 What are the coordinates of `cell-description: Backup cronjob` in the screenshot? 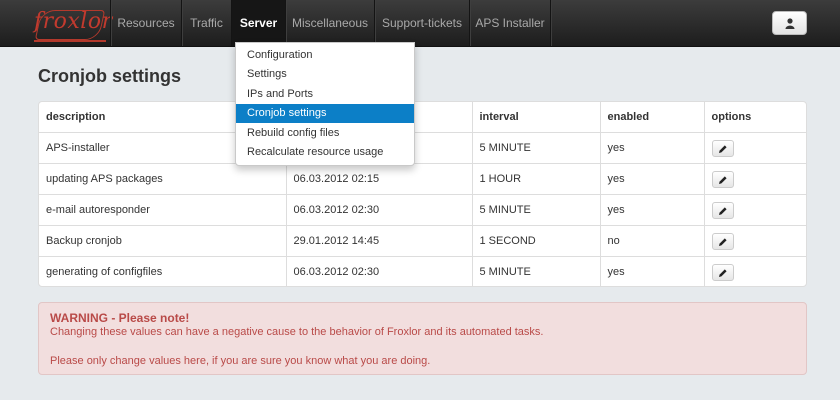 It's located at (162, 240).